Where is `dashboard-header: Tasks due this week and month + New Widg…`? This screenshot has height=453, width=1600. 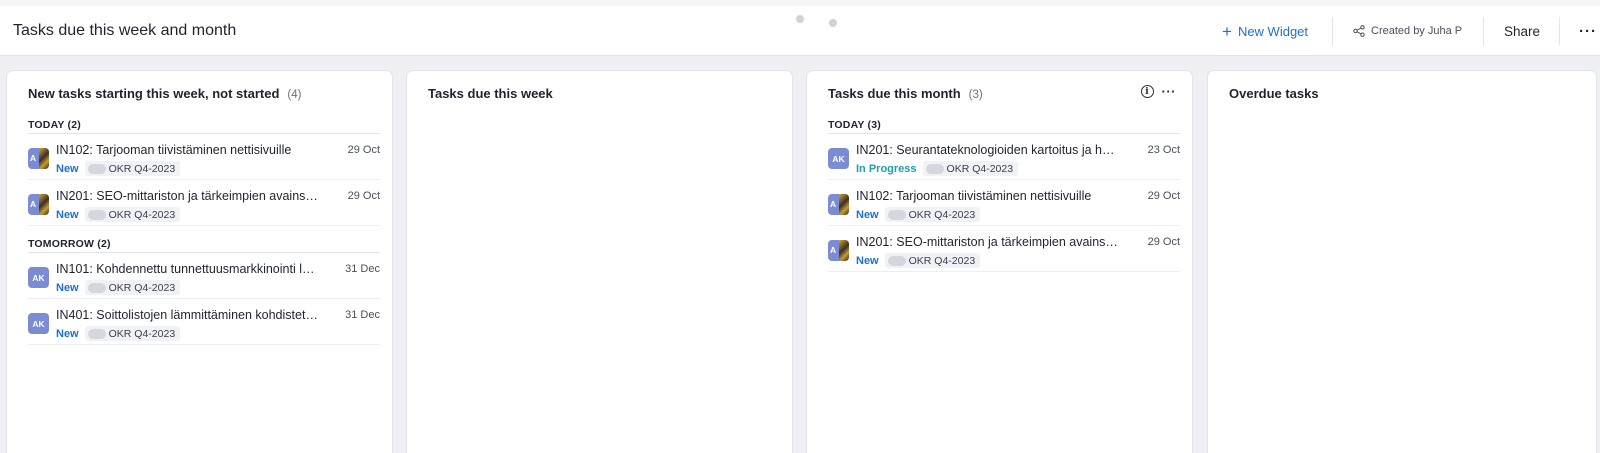
dashboard-header: Tasks due this week and month + New Widg… is located at coordinates (800, 31).